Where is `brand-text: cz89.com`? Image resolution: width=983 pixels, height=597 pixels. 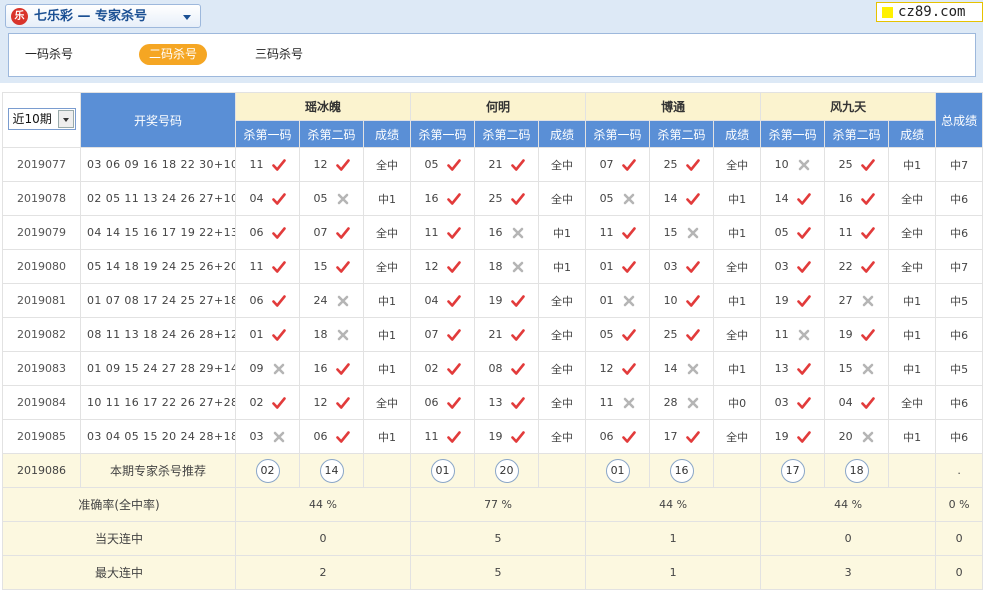 brand-text: cz89.com is located at coordinates (932, 12).